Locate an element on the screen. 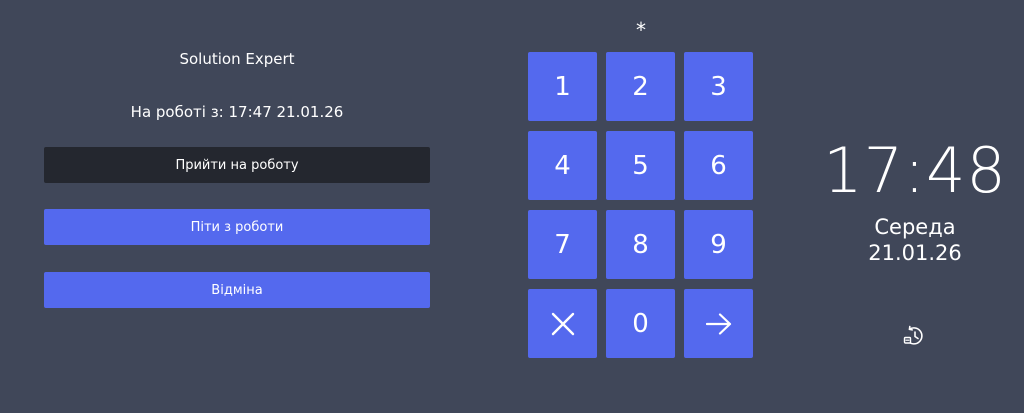  key-8: 8 is located at coordinates (640, 244).